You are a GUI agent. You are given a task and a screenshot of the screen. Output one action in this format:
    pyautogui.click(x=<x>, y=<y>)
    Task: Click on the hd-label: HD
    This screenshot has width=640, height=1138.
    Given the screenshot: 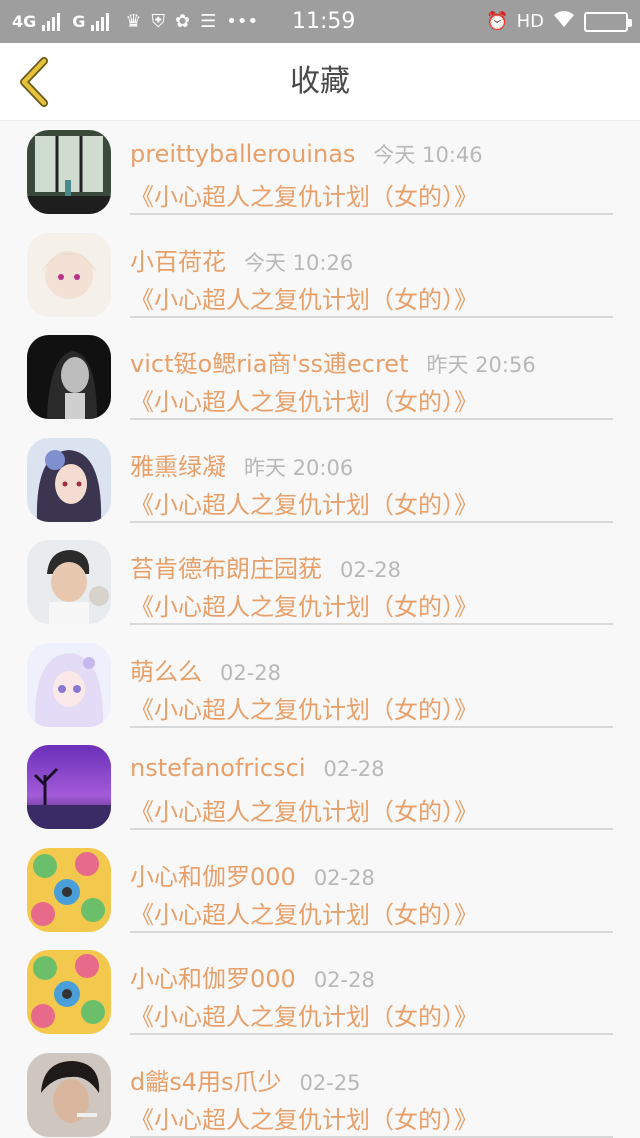 What is the action you would take?
    pyautogui.click(x=530, y=21)
    